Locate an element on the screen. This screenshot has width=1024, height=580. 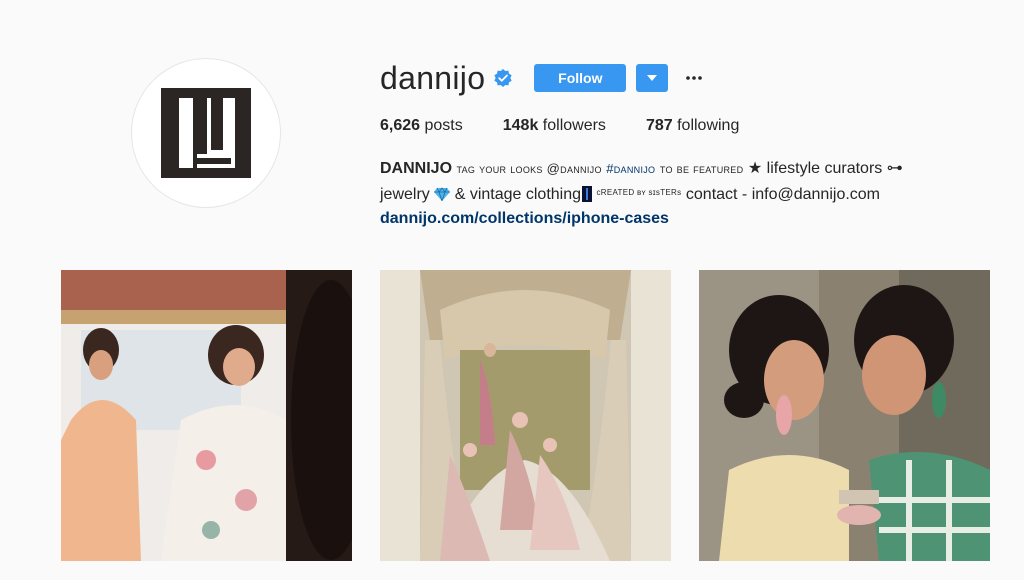
dannijo-logo is located at coordinates (206, 133).